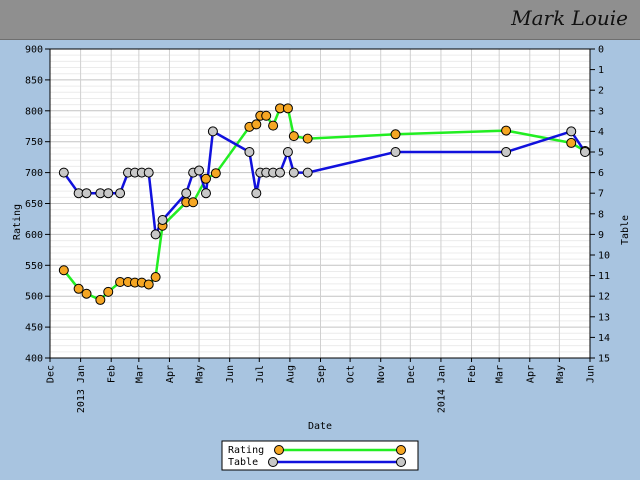 Image resolution: width=640 pixels, height=480 pixels. I want to click on y-tick-label-left: 800, so click(34, 111).